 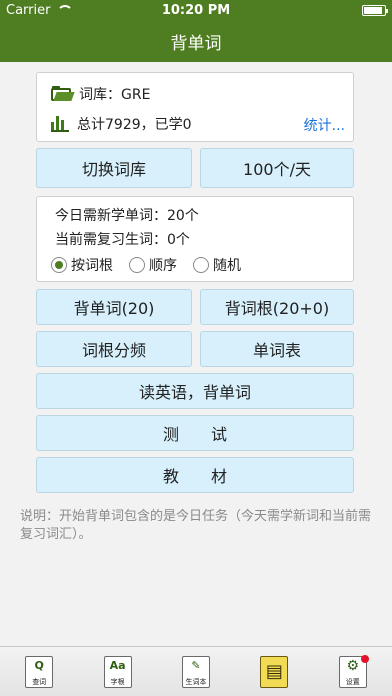 I want to click on stats-text: 总计7929，已学0, so click(x=134, y=125).